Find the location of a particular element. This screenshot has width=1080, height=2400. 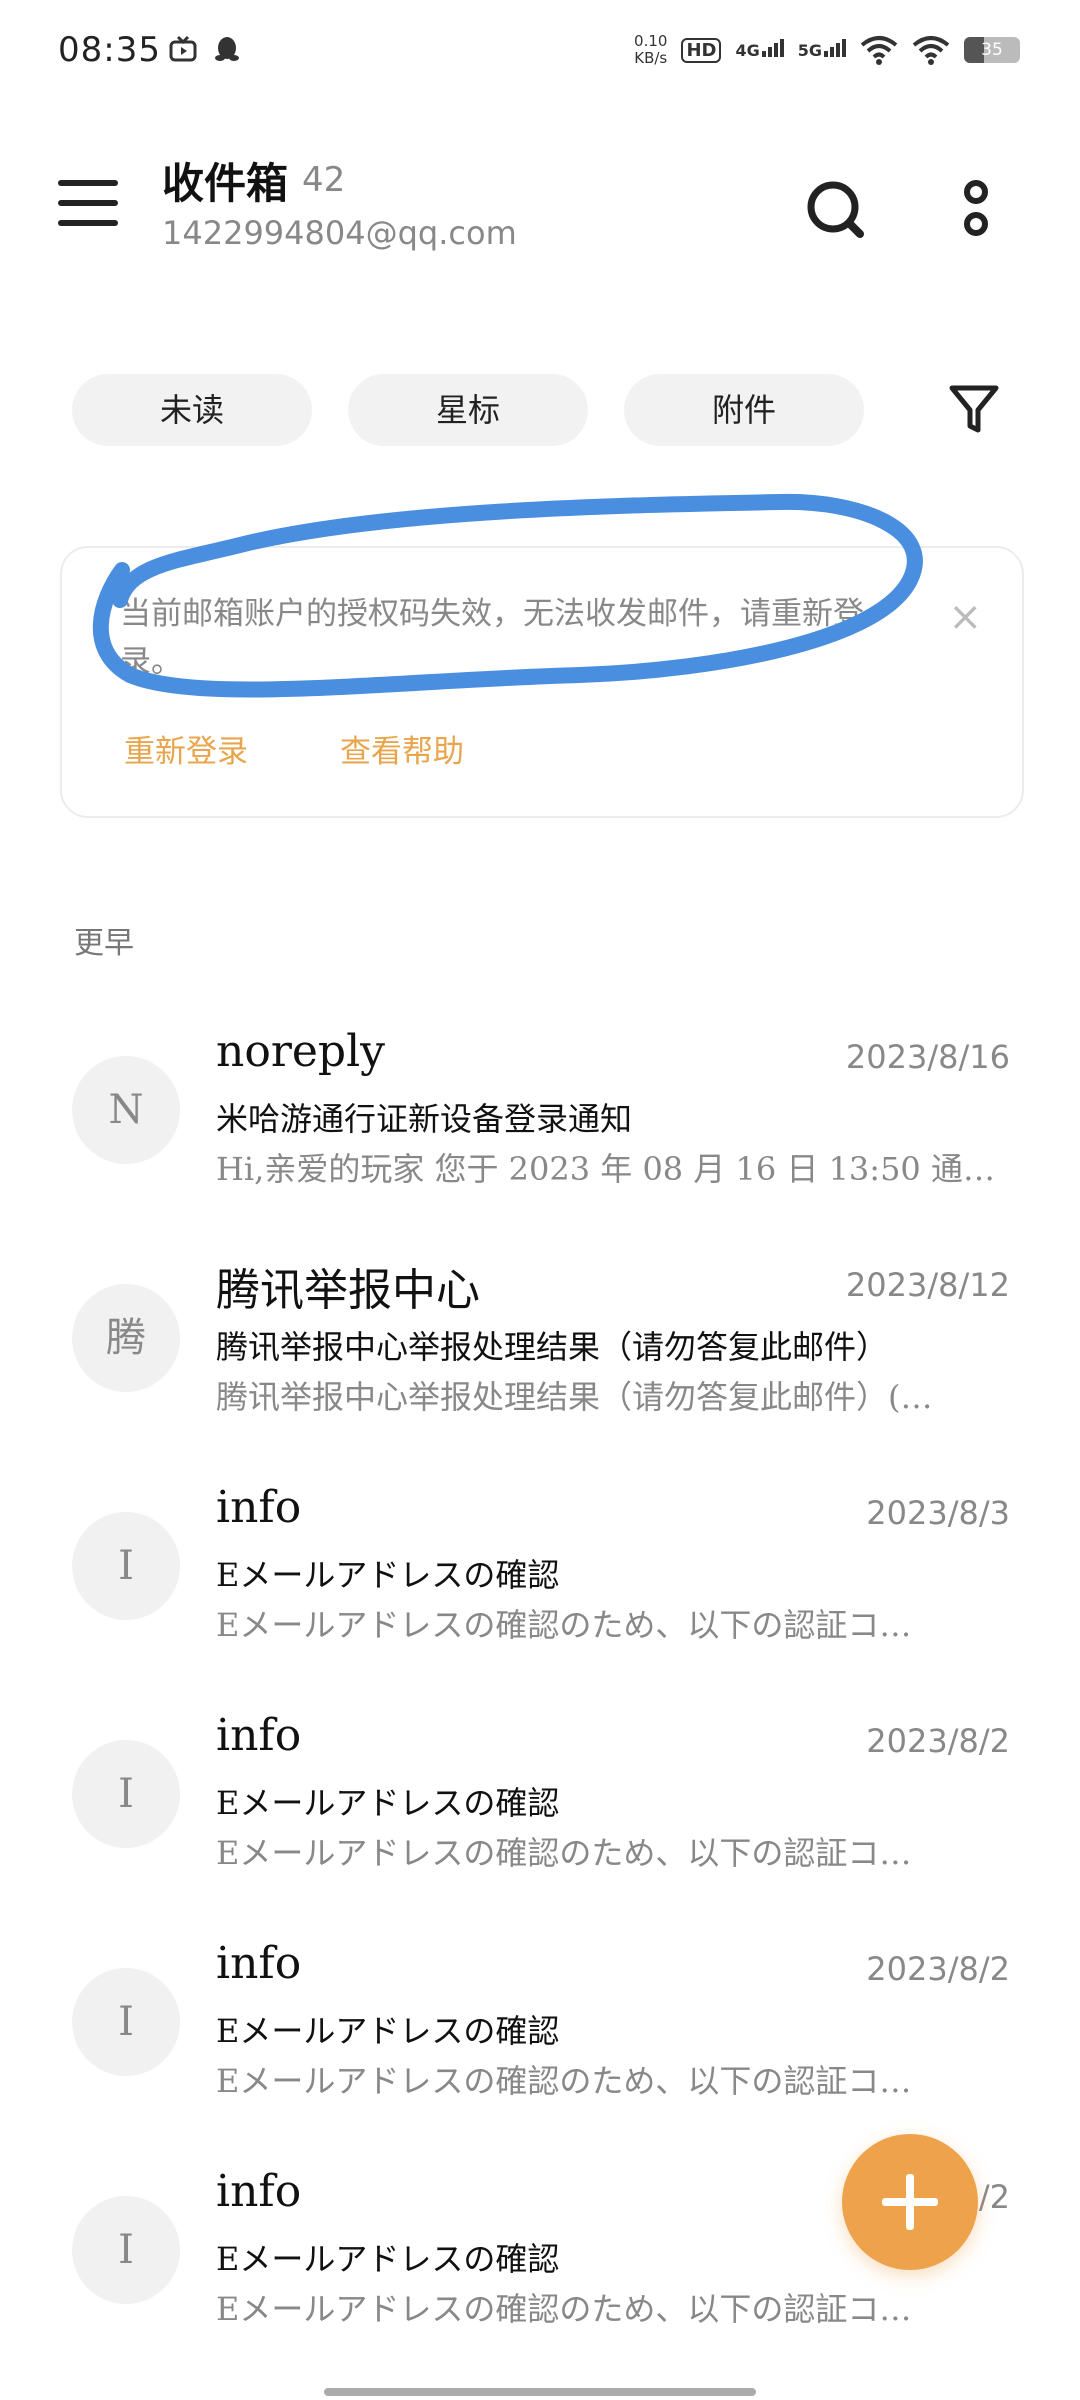

mail-sender: noreply is located at coordinates (300, 1051).